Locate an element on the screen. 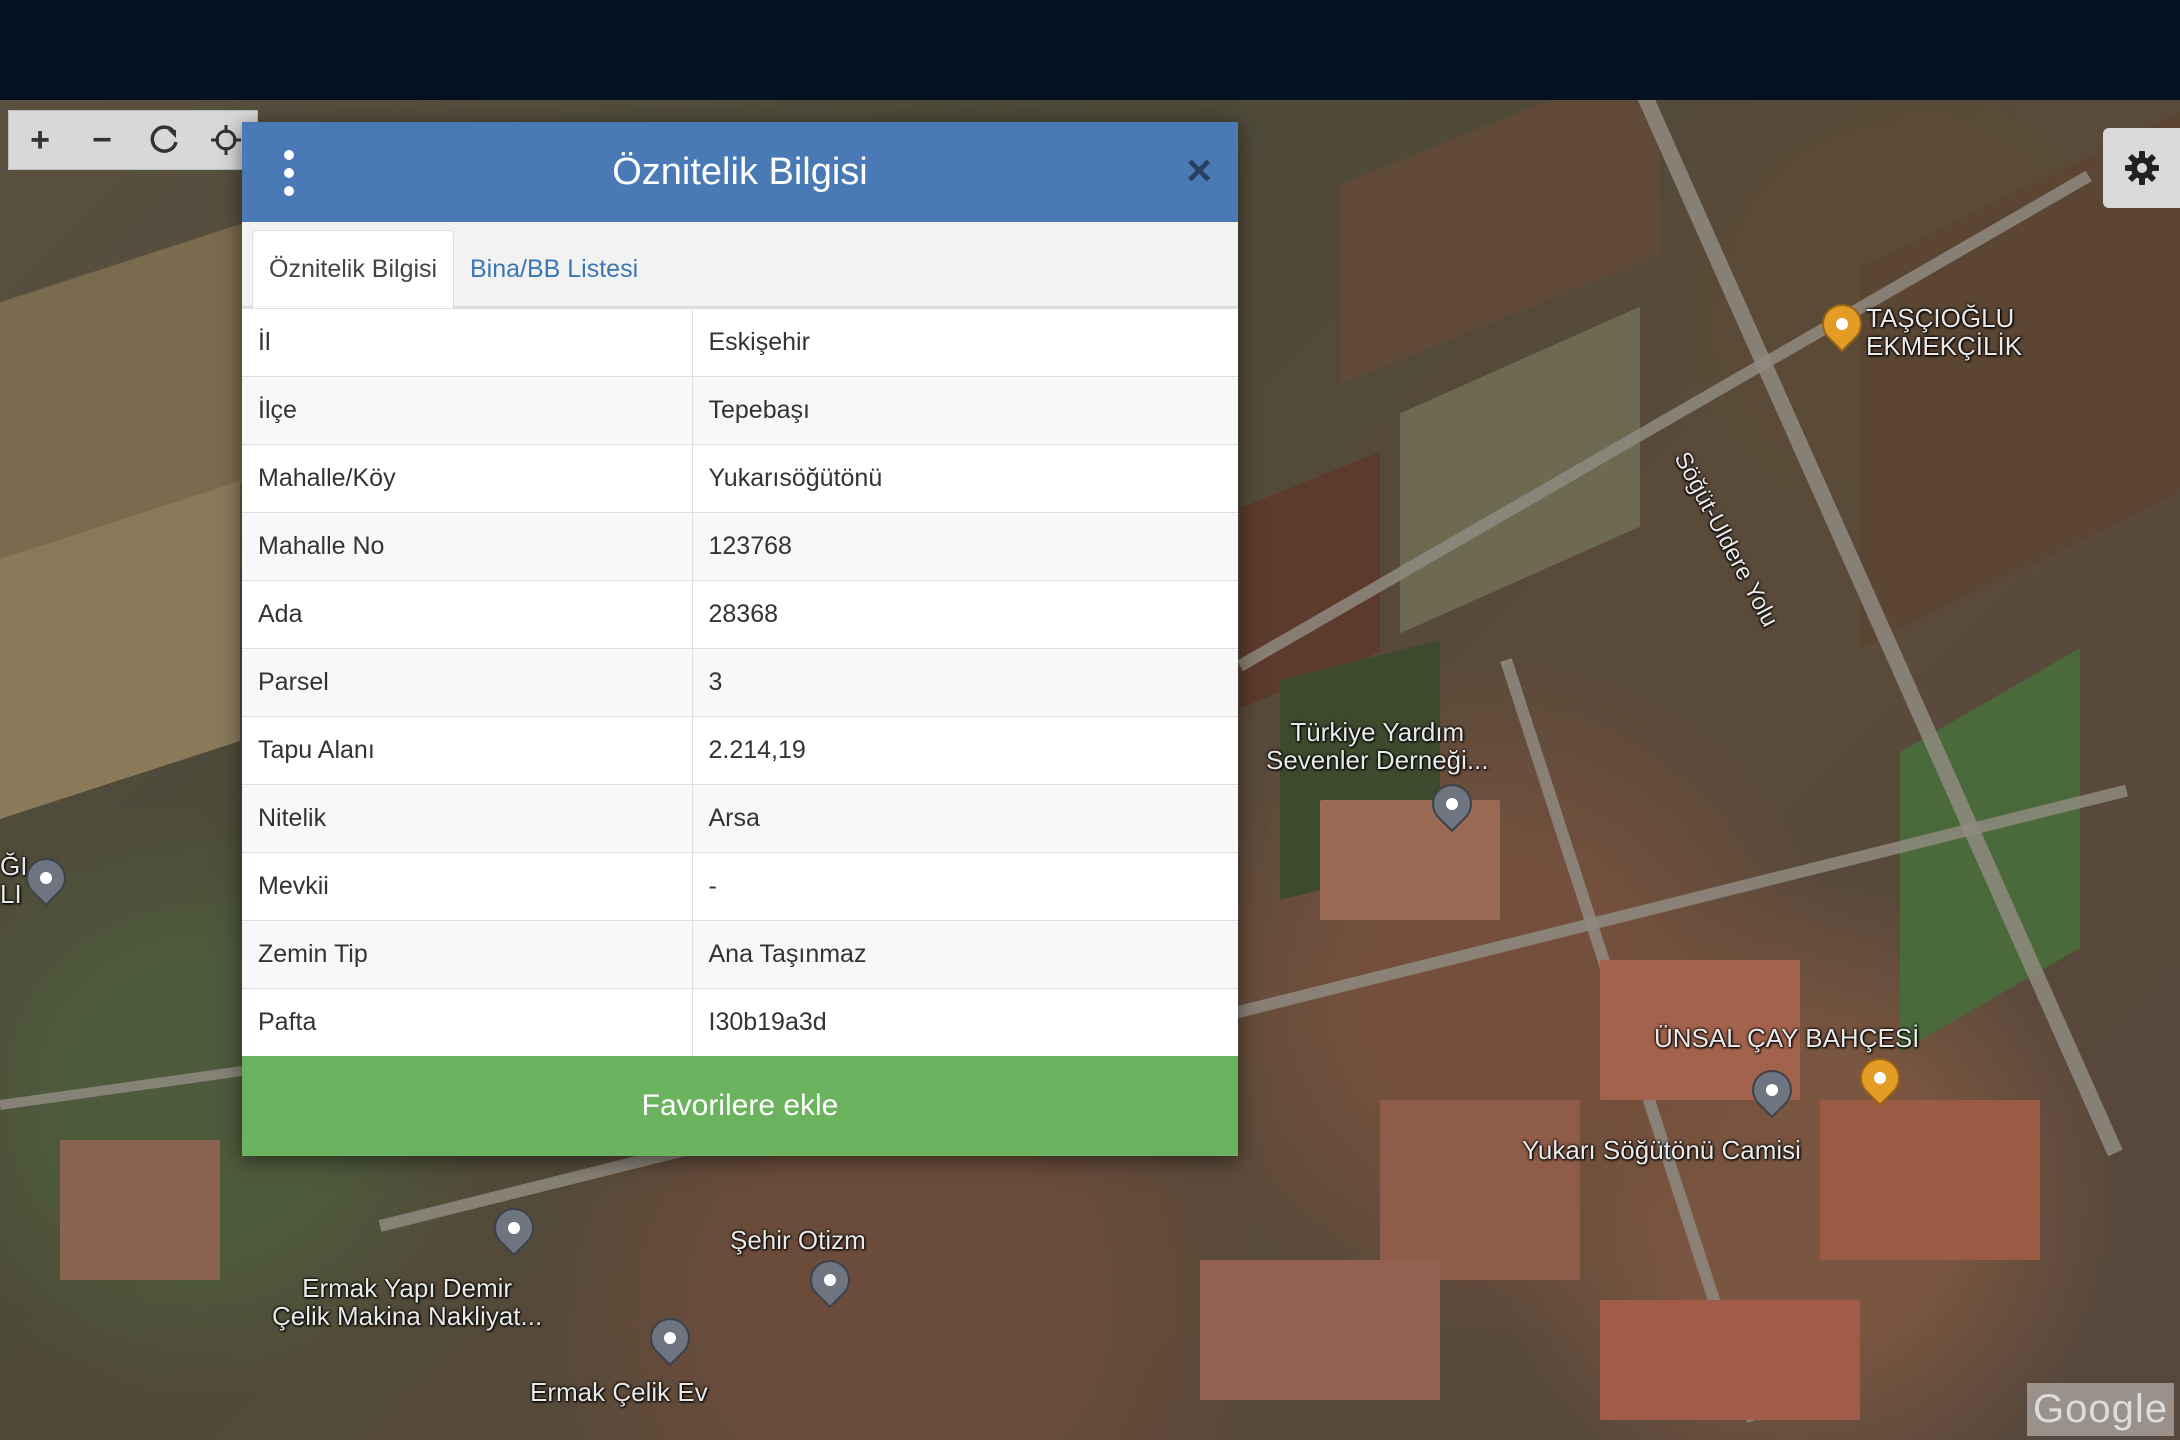  dialog-title: Öznitelik Bilgisi is located at coordinates (740, 171).